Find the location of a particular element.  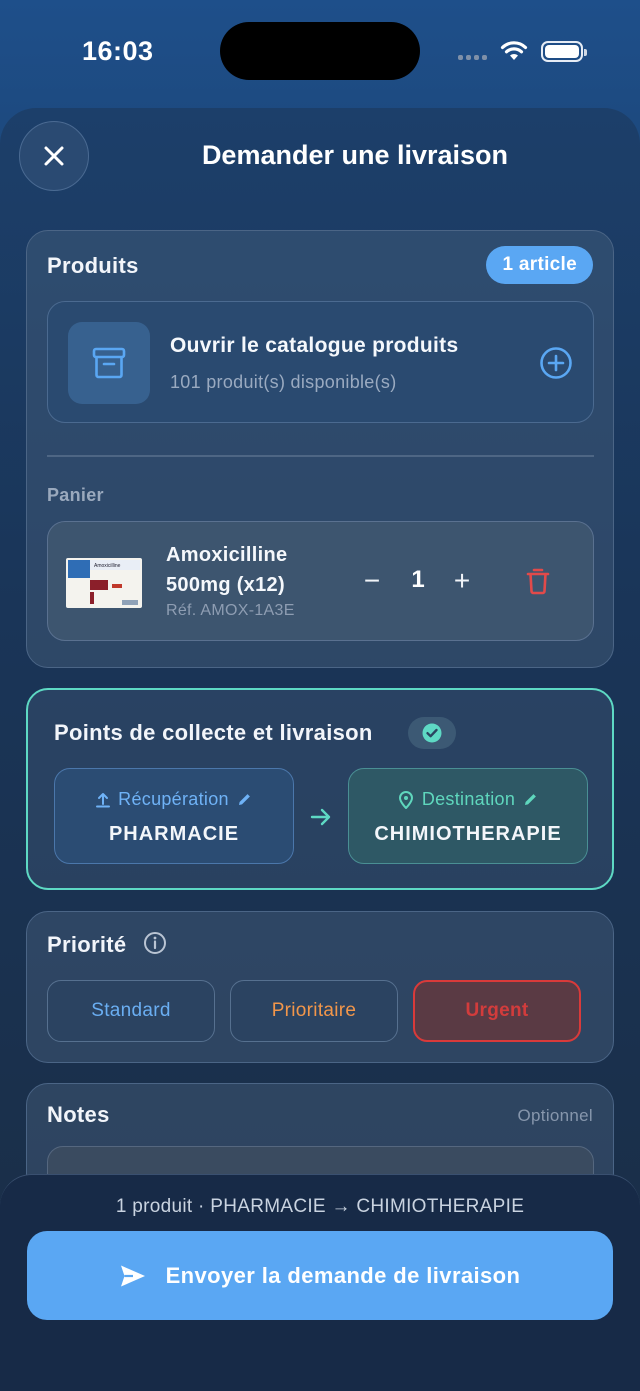

destination-value: CHIMIOTHERAPIE is located at coordinates (468, 834).